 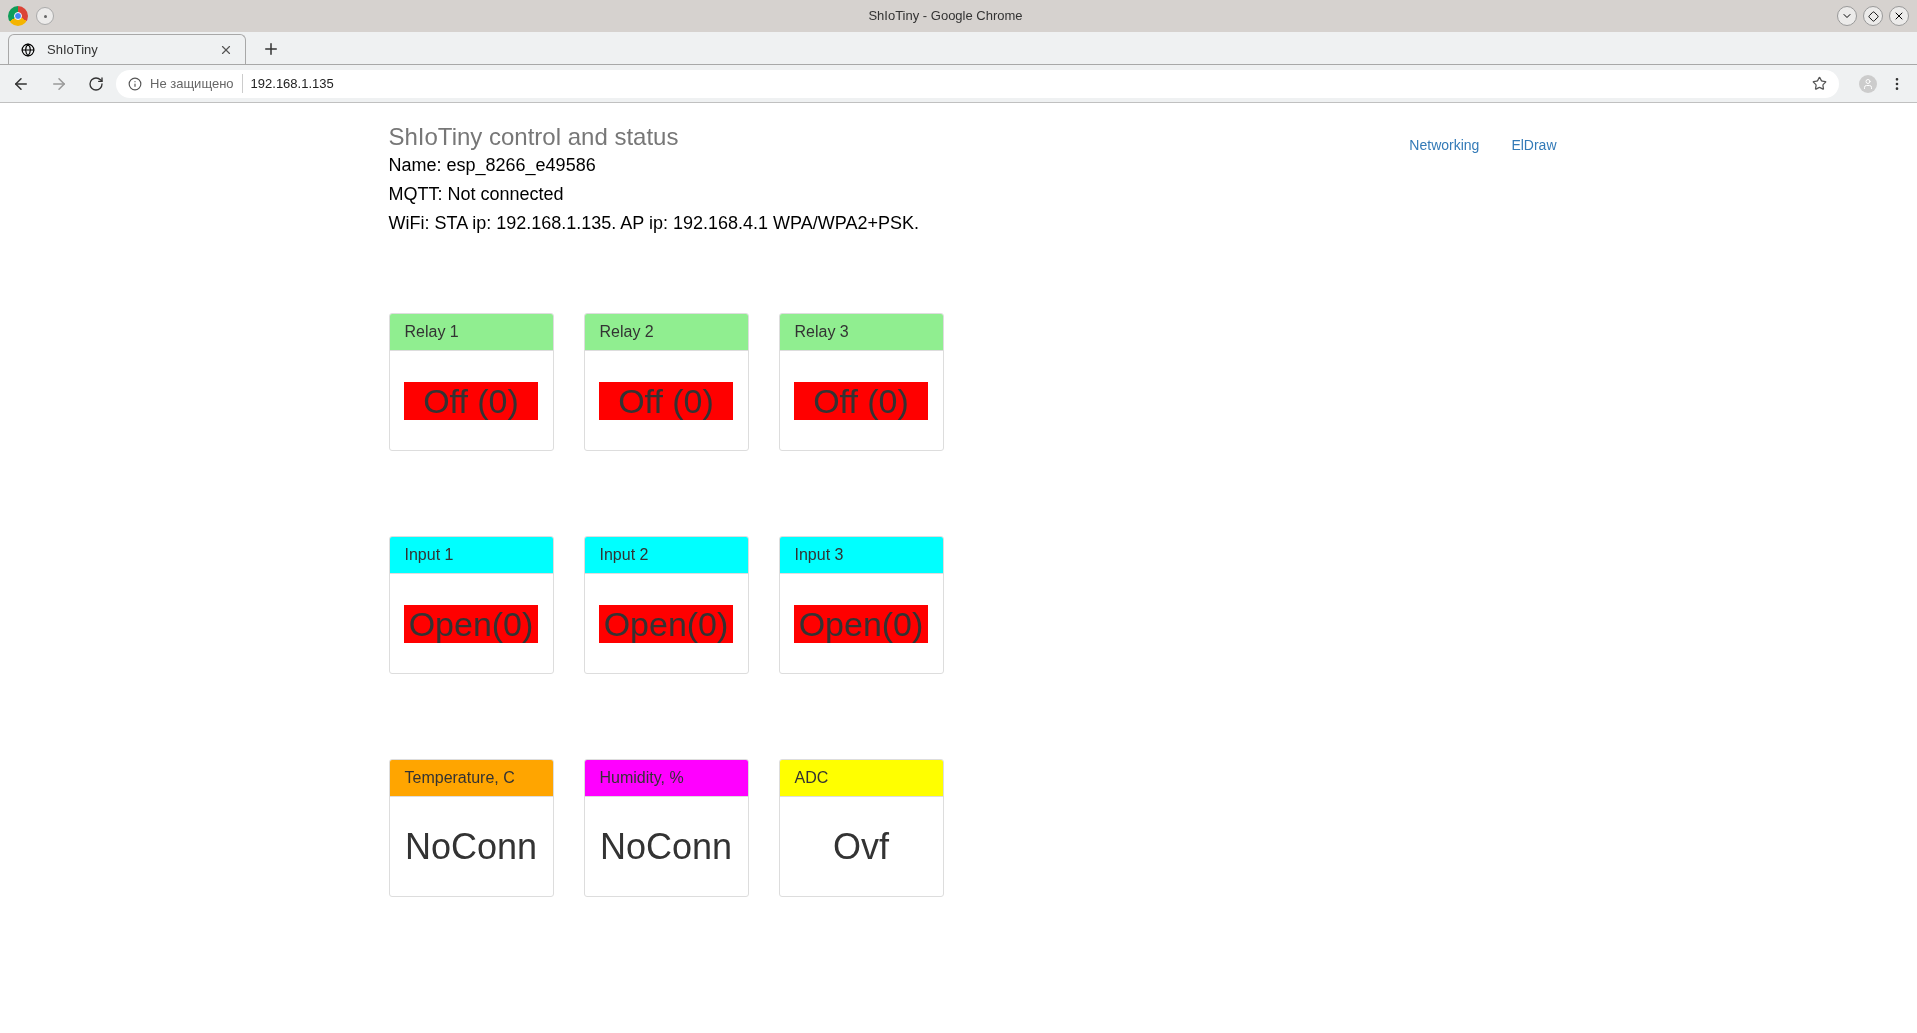 What do you see at coordinates (534, 137) in the screenshot?
I see `page-title: ShIoTiny control and status` at bounding box center [534, 137].